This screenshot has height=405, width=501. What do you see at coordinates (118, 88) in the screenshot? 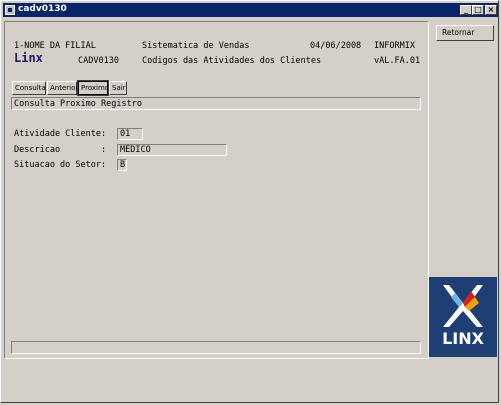
I see `menu-sair: Sair` at bounding box center [118, 88].